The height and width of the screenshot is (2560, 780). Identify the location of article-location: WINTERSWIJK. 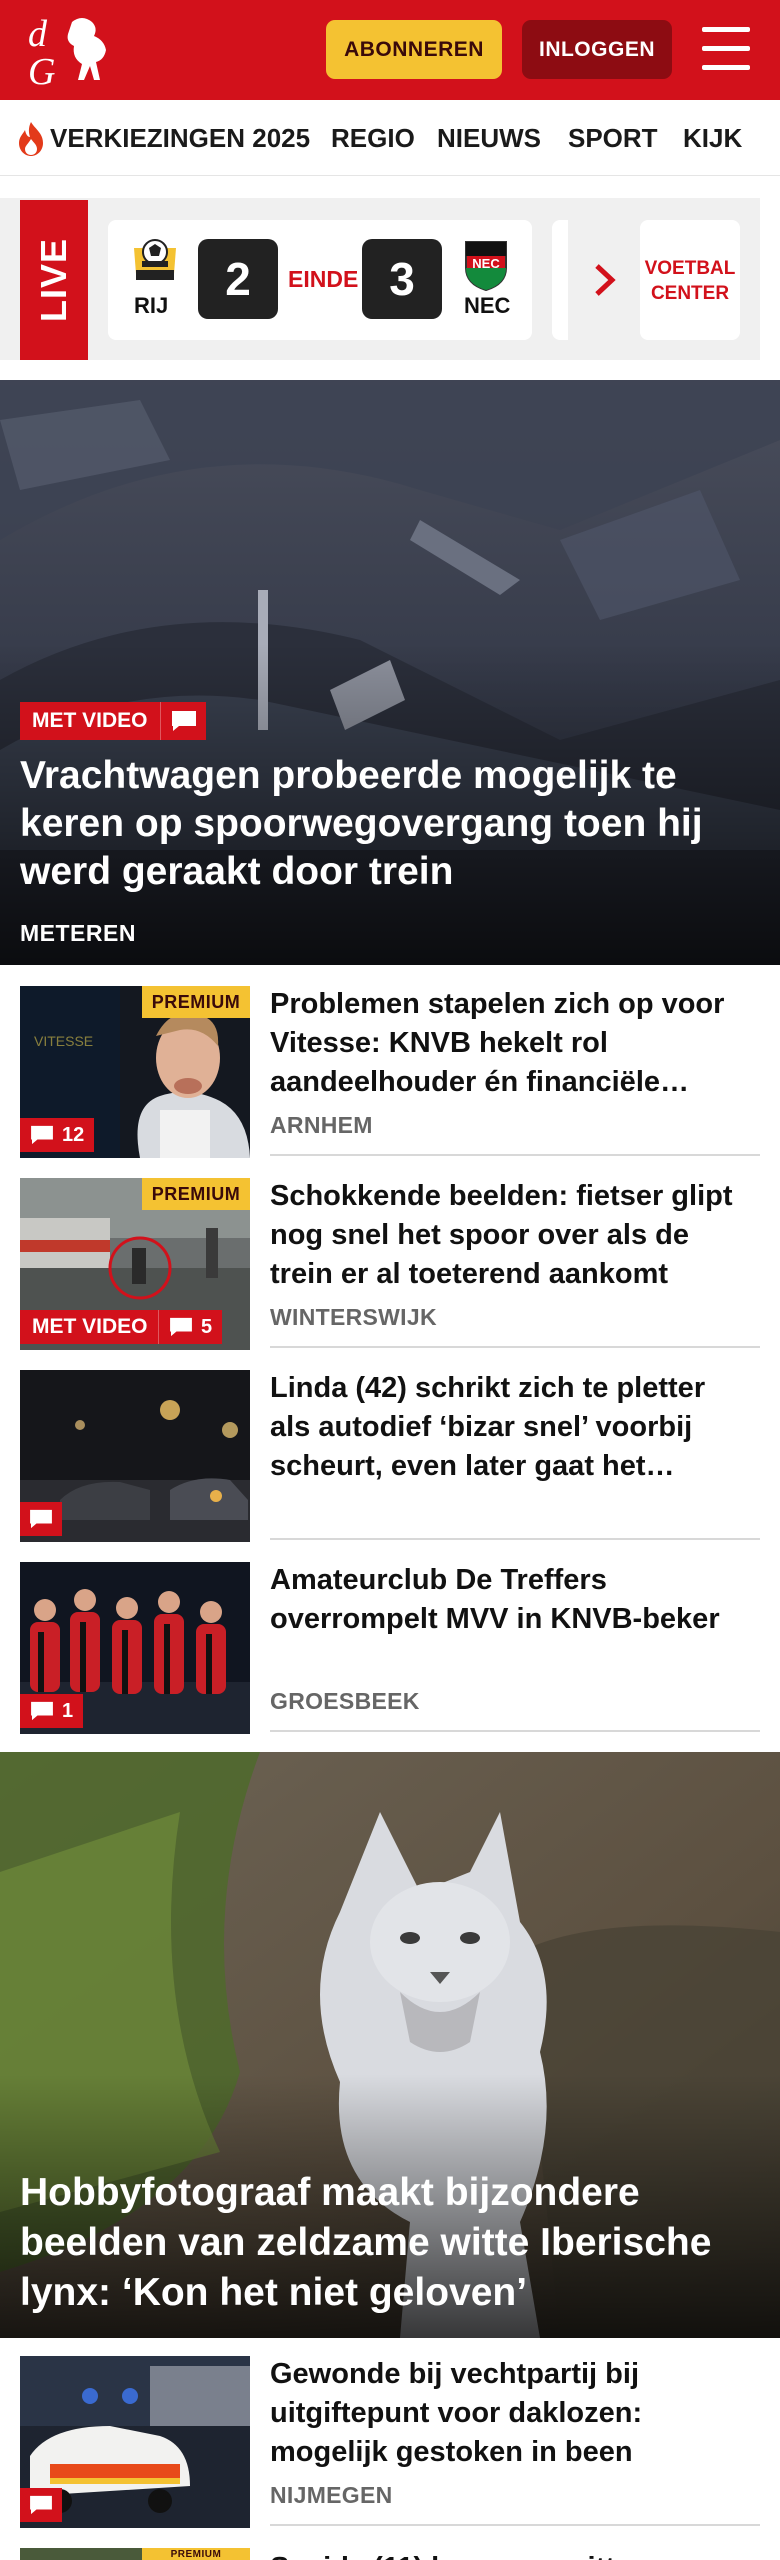
(353, 1317).